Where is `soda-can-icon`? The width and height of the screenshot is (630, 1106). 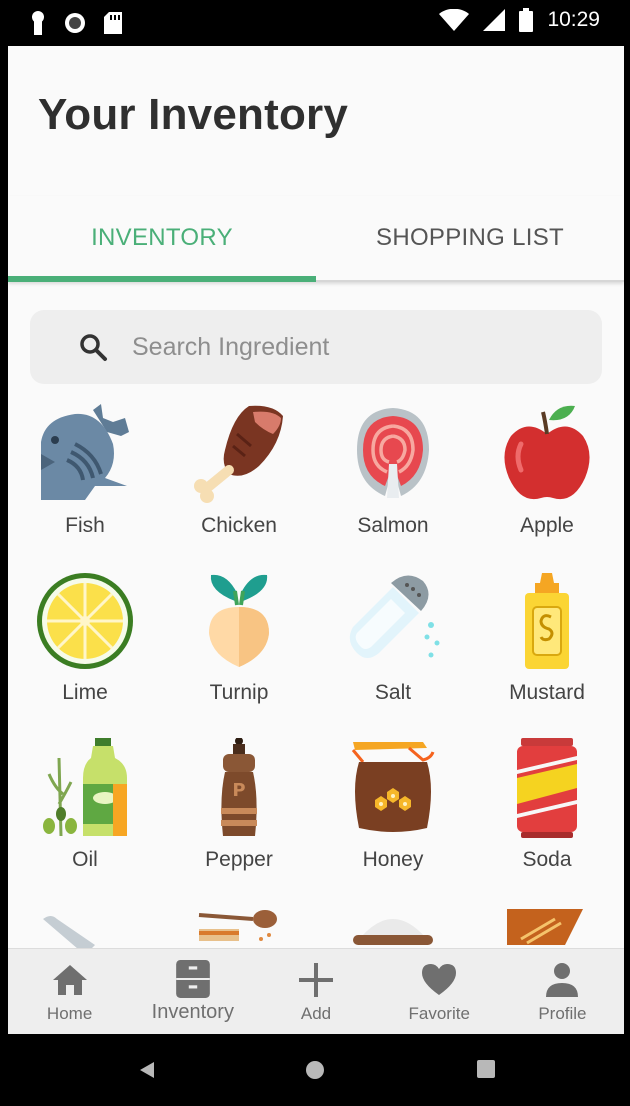 soda-can-icon is located at coordinates (547, 788).